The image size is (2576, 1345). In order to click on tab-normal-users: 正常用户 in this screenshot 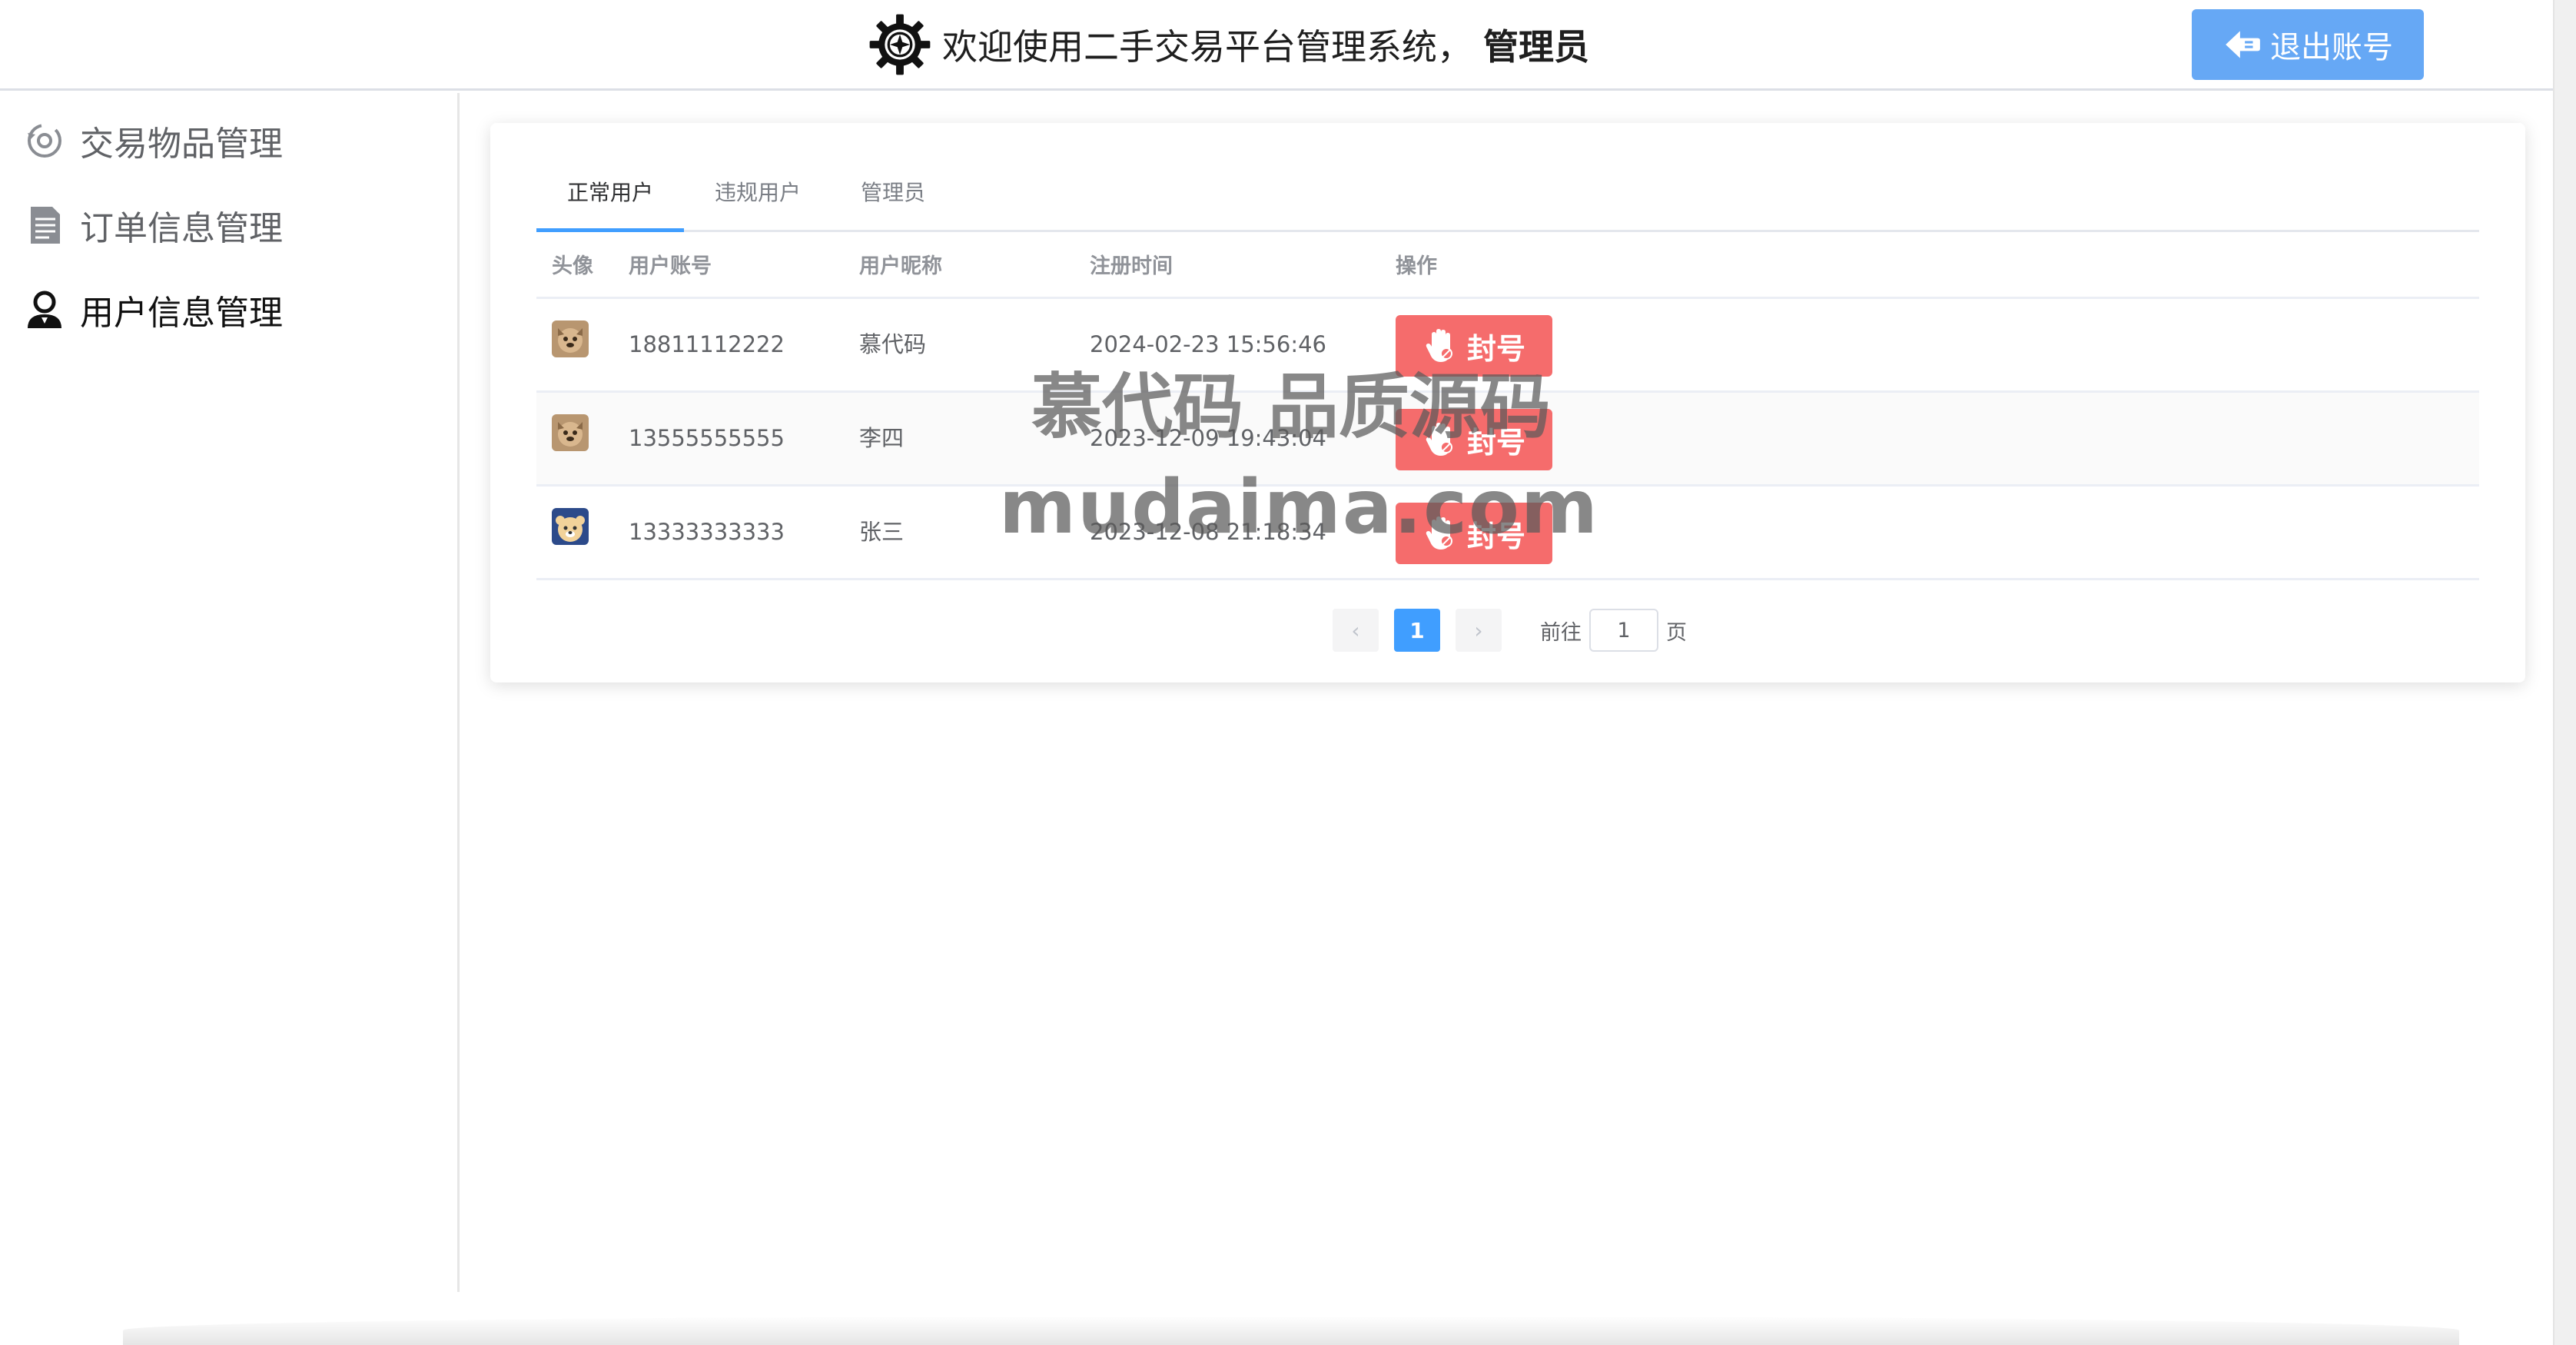, I will do `click(610, 193)`.